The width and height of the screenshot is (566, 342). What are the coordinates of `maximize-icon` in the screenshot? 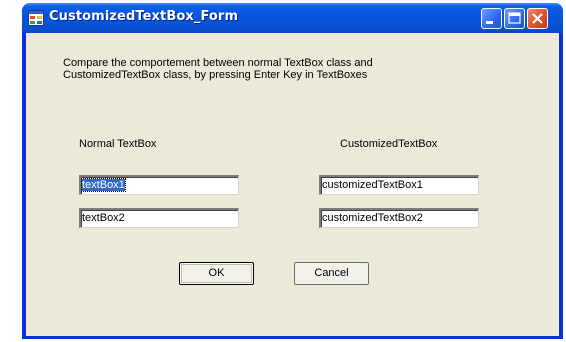 It's located at (514, 18).